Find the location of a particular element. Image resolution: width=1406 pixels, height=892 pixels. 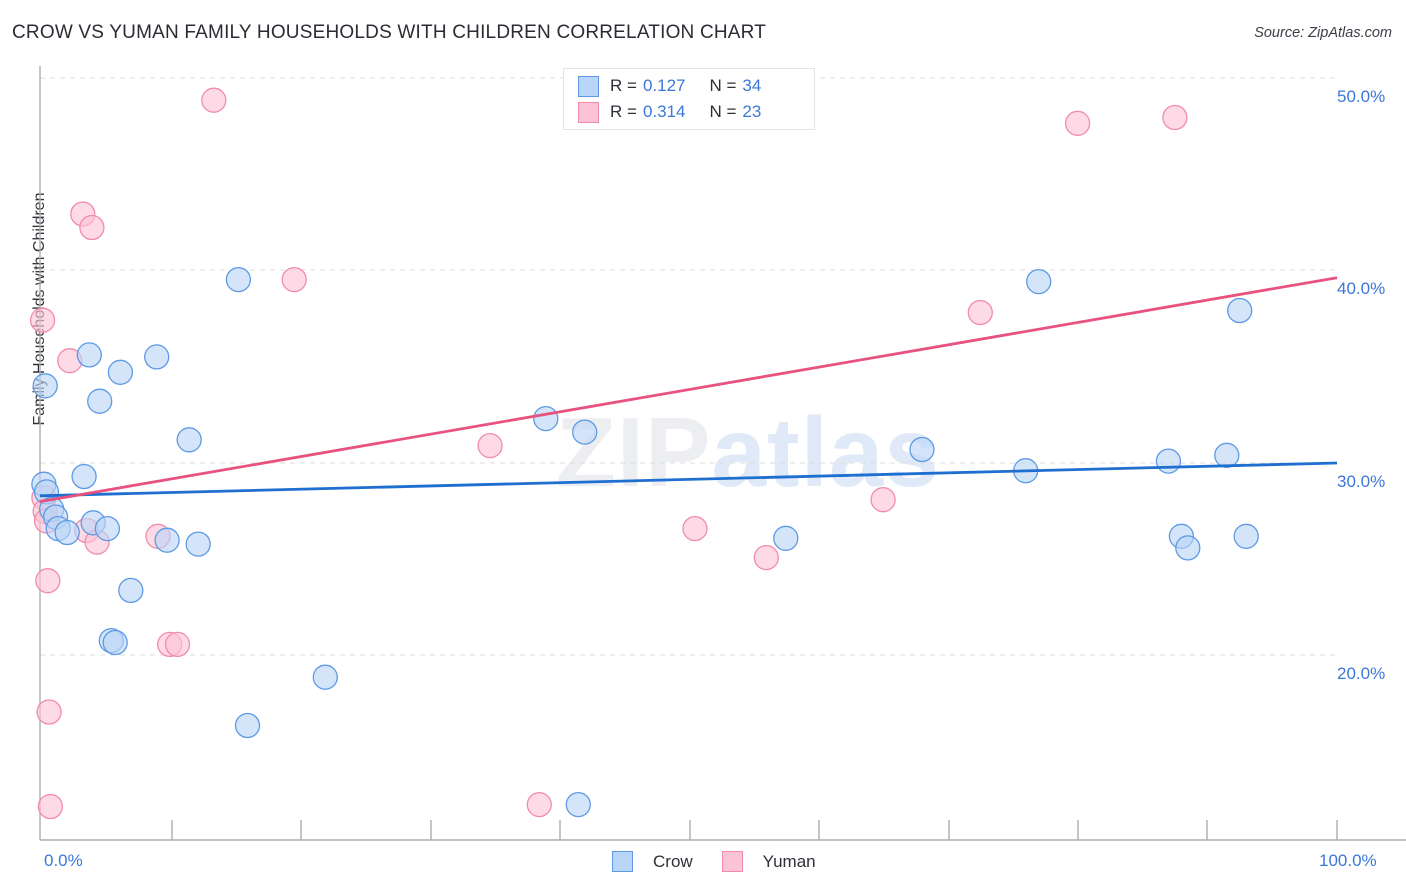

legend-r-value-crow: 0.127 is located at coordinates (664, 85).